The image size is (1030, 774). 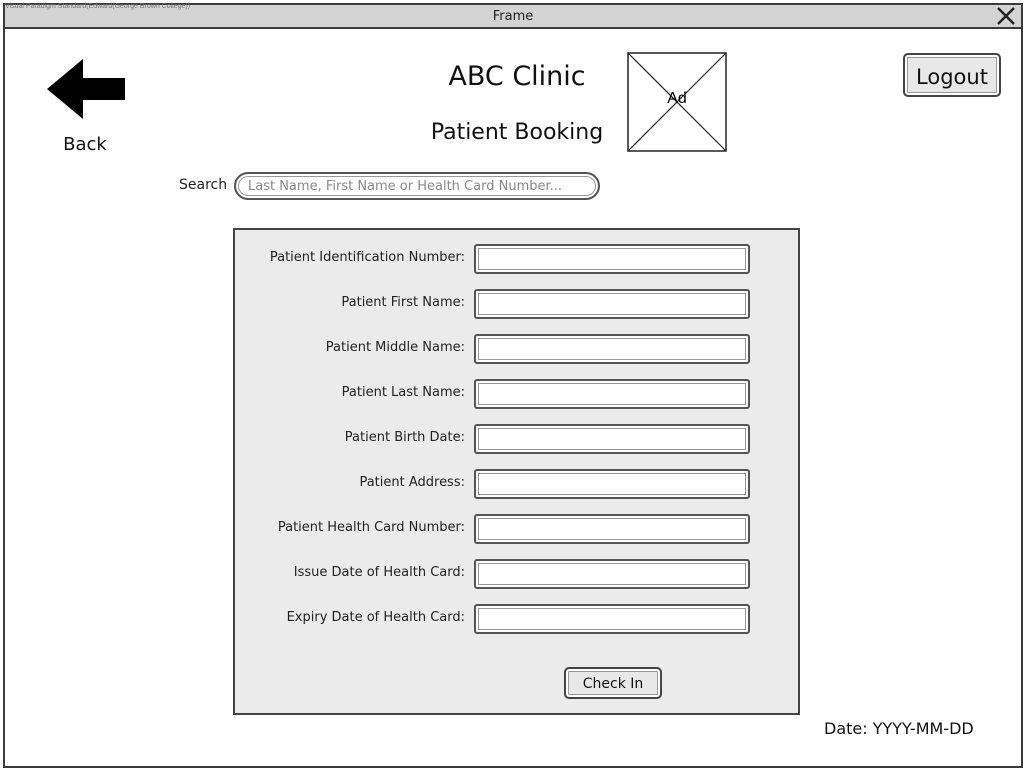 I want to click on birth-date-input, so click(x=612, y=439).